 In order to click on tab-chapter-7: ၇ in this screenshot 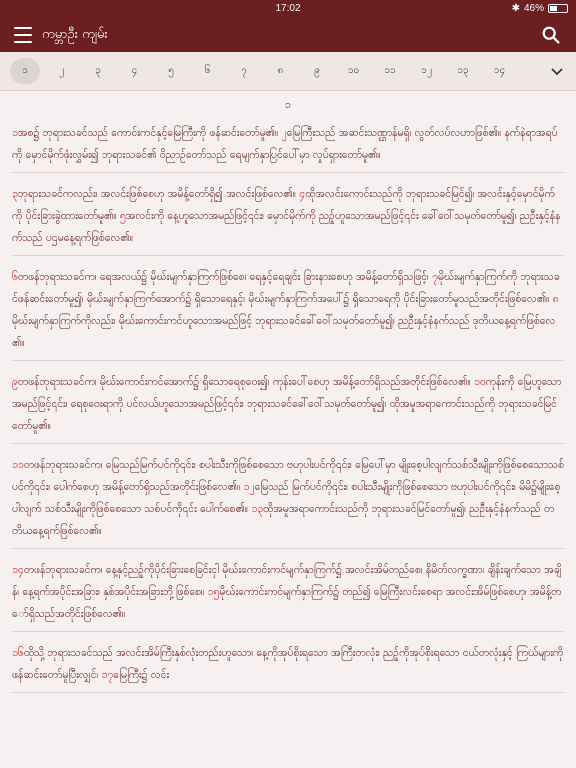, I will do `click(244, 71)`.